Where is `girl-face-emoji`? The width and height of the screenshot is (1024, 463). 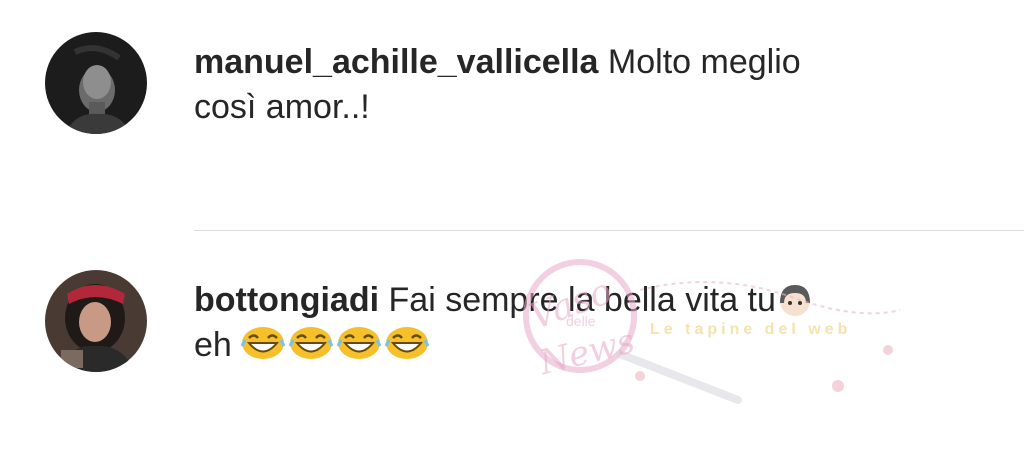
girl-face-emoji is located at coordinates (795, 298).